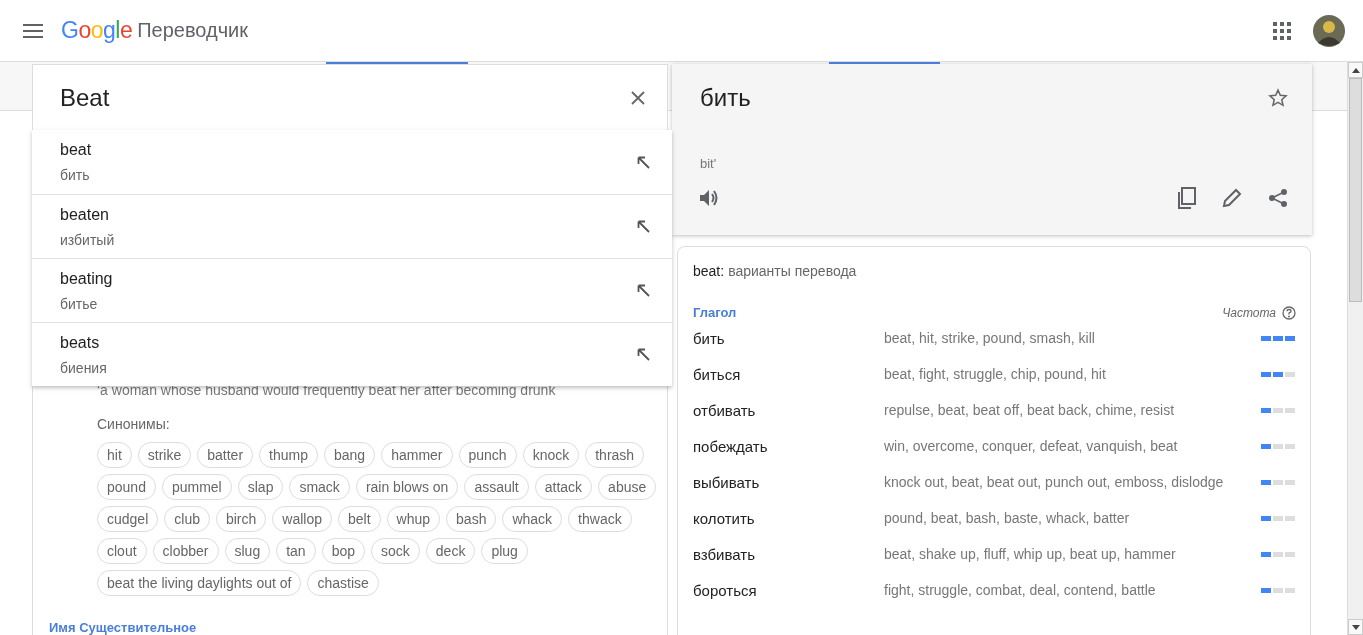 This screenshot has height=635, width=1363. Describe the element at coordinates (1232, 198) in the screenshot. I see `edit-icon` at that location.